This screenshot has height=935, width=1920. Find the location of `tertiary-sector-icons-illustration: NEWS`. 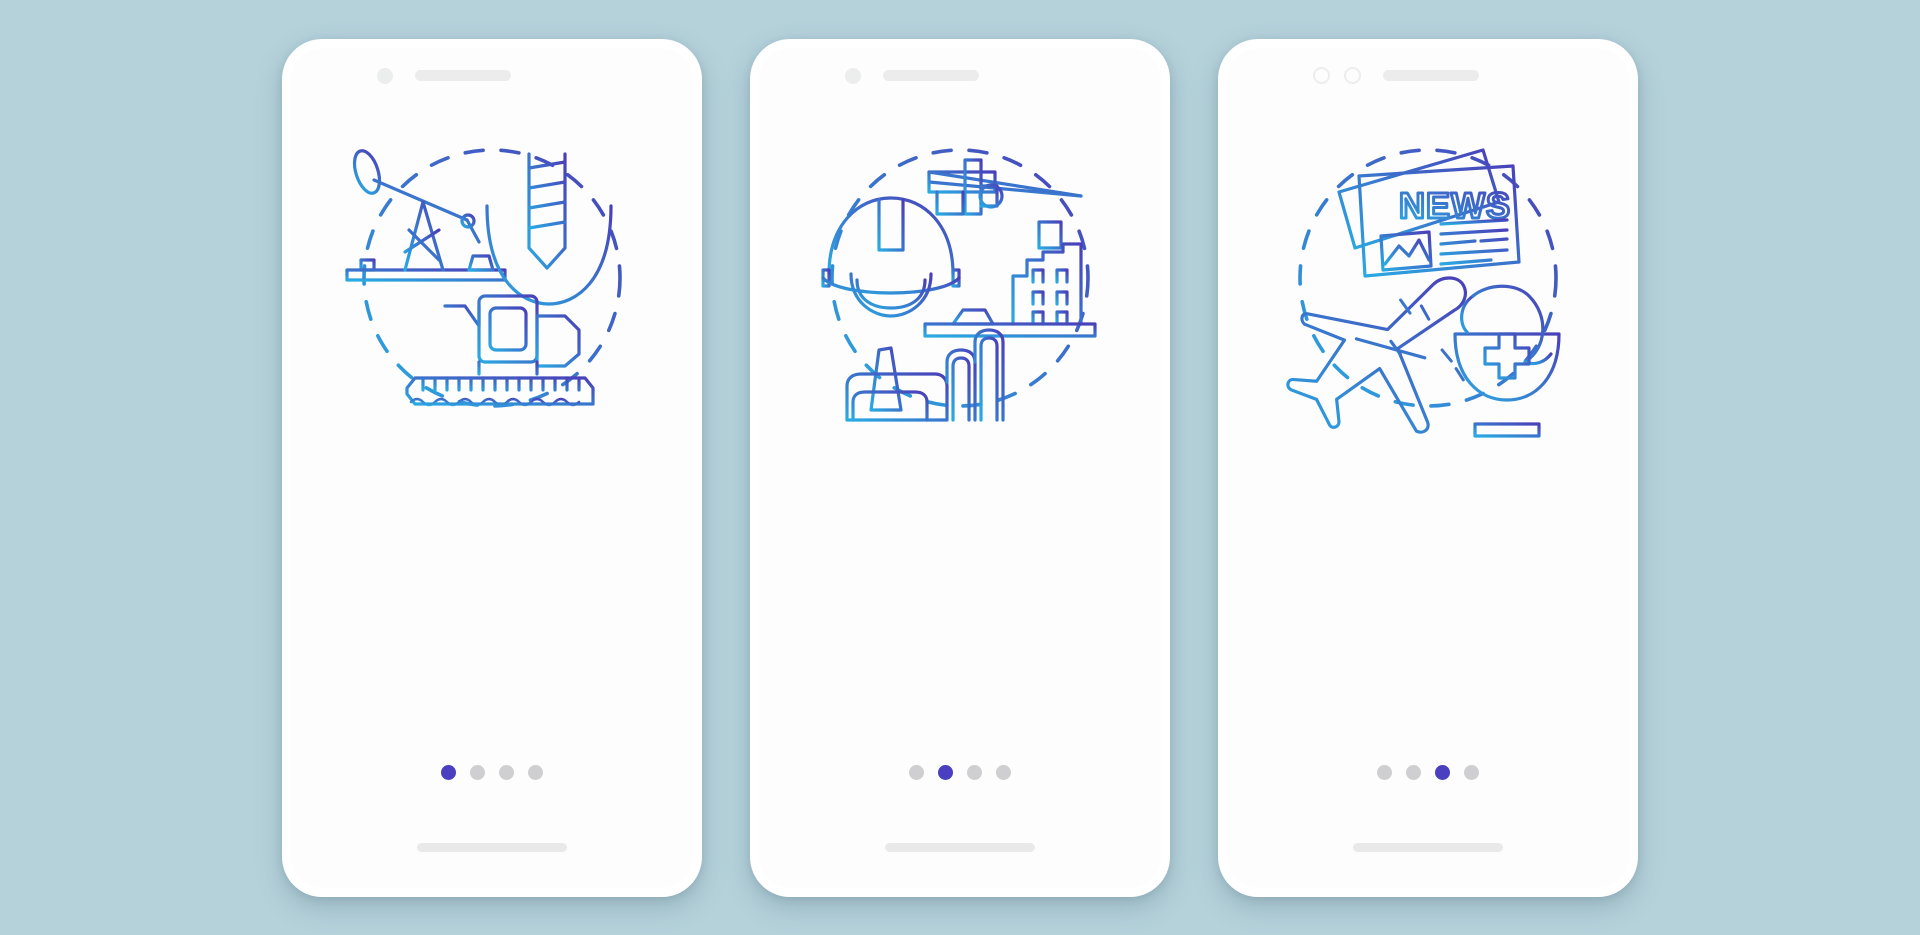

tertiary-sector-icons-illustration: NEWS is located at coordinates (1428, 275).